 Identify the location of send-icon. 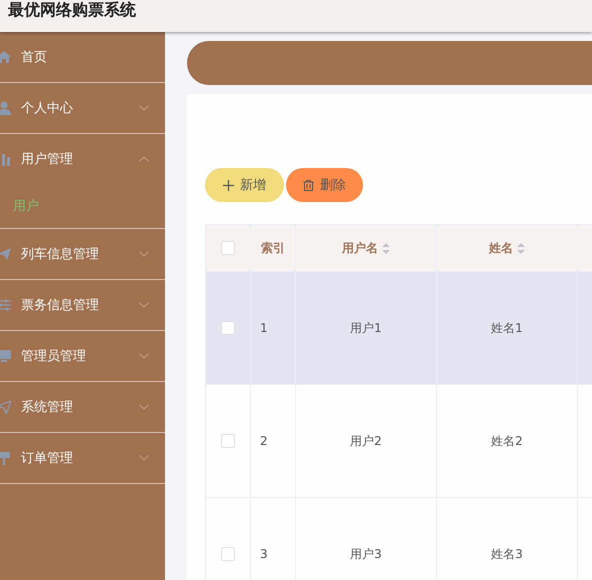
(5, 407).